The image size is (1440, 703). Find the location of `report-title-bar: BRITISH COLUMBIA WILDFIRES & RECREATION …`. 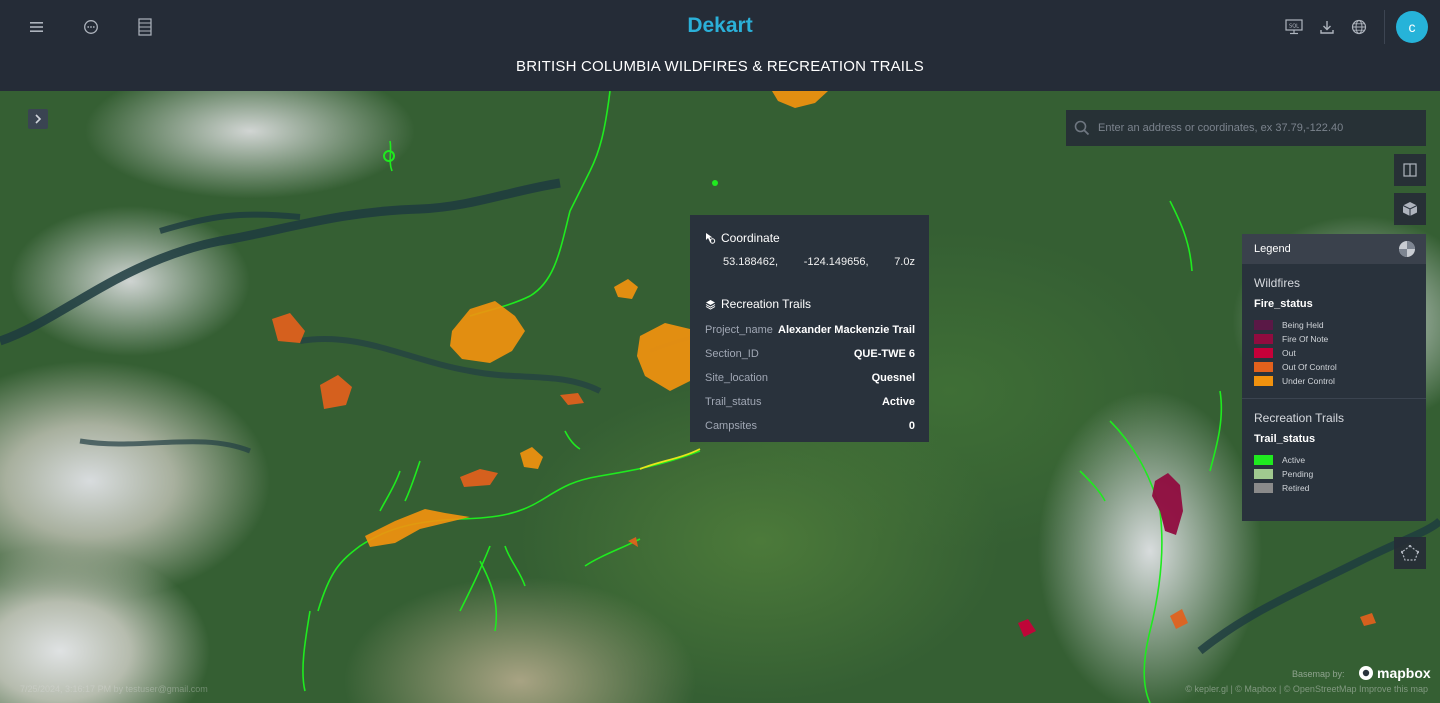

report-title-bar: BRITISH COLUMBIA WILDFIRES & RECREATION … is located at coordinates (720, 72).